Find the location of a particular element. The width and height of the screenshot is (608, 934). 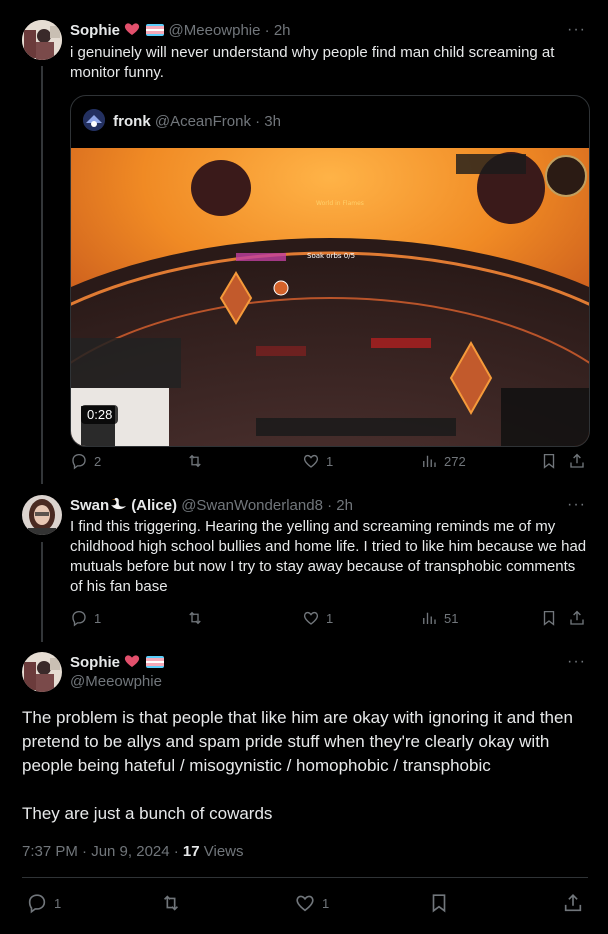

tweet-meta: 7:37 PM · Jun 9, 2024 · 17 Views is located at coordinates (133, 852).